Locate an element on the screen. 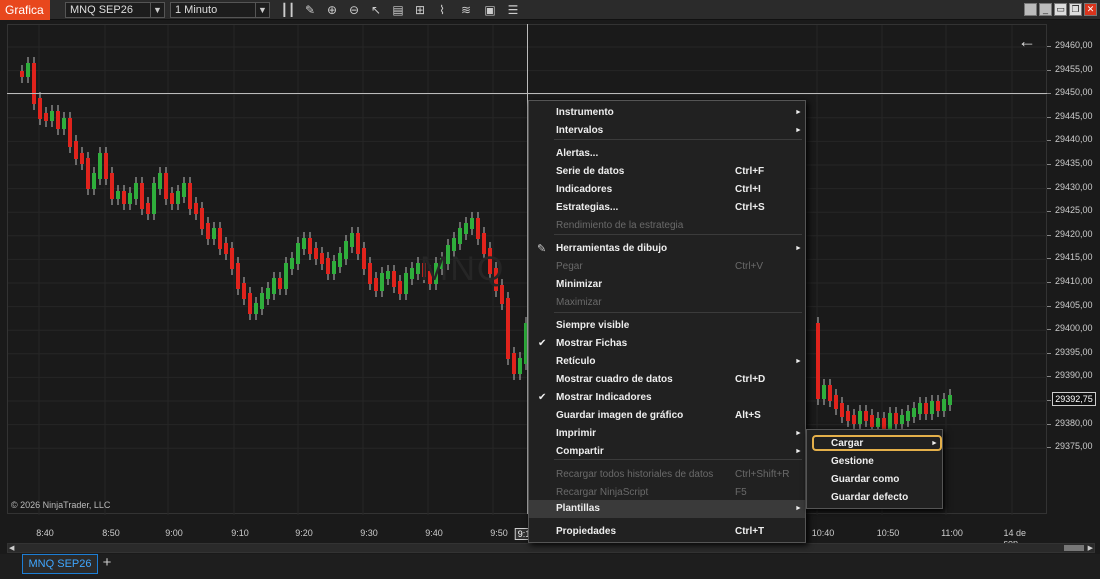  scroll-thumb is located at coordinates (1074, 548).